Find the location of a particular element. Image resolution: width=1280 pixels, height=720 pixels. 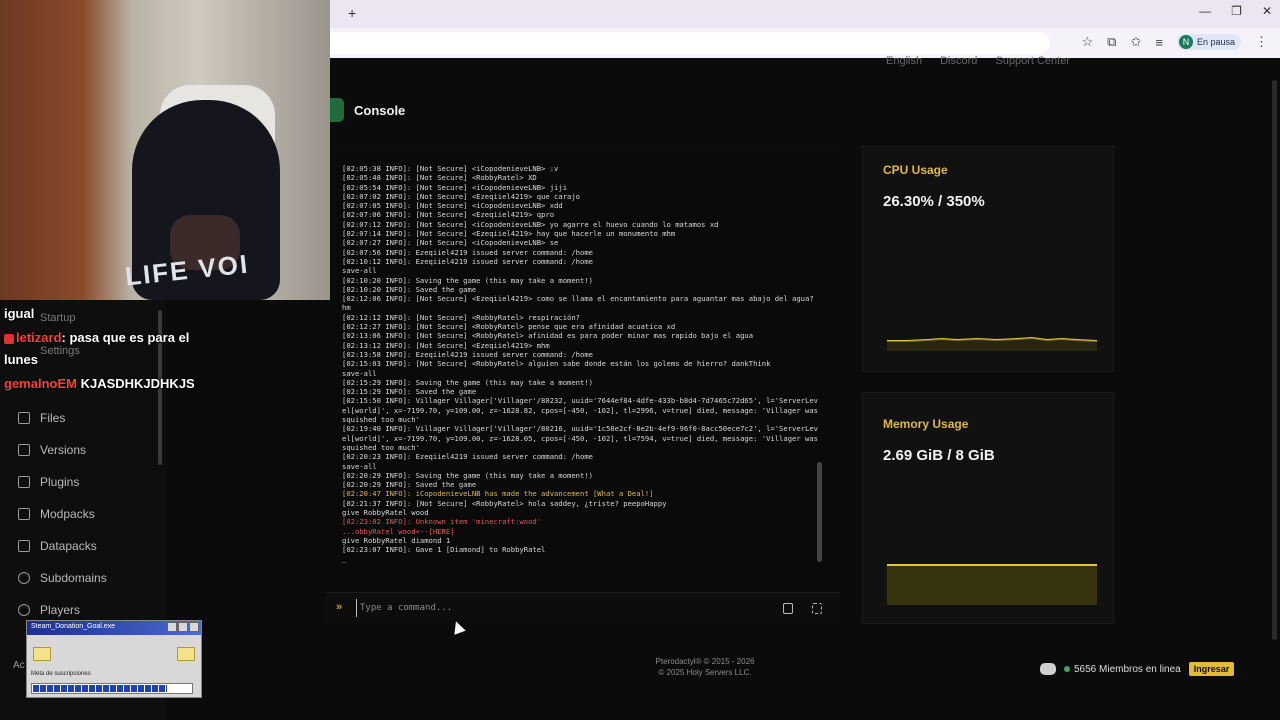

address-bar is located at coordinates (690, 43).